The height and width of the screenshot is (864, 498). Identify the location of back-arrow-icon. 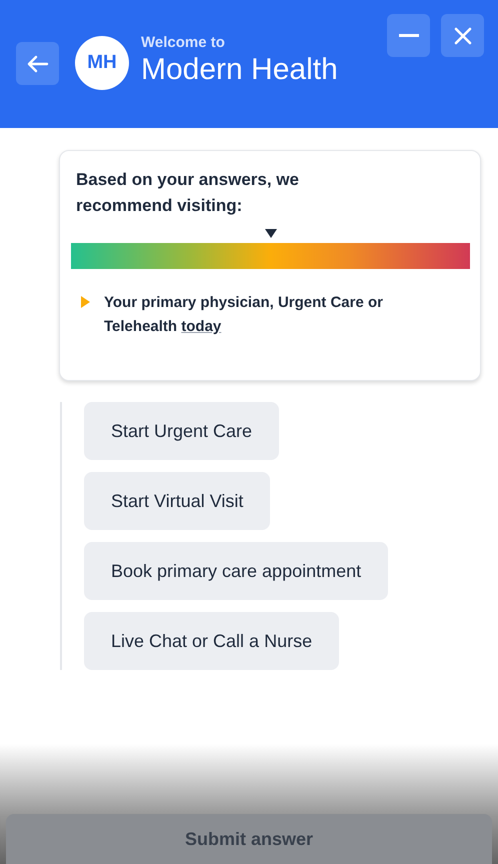
(37, 63).